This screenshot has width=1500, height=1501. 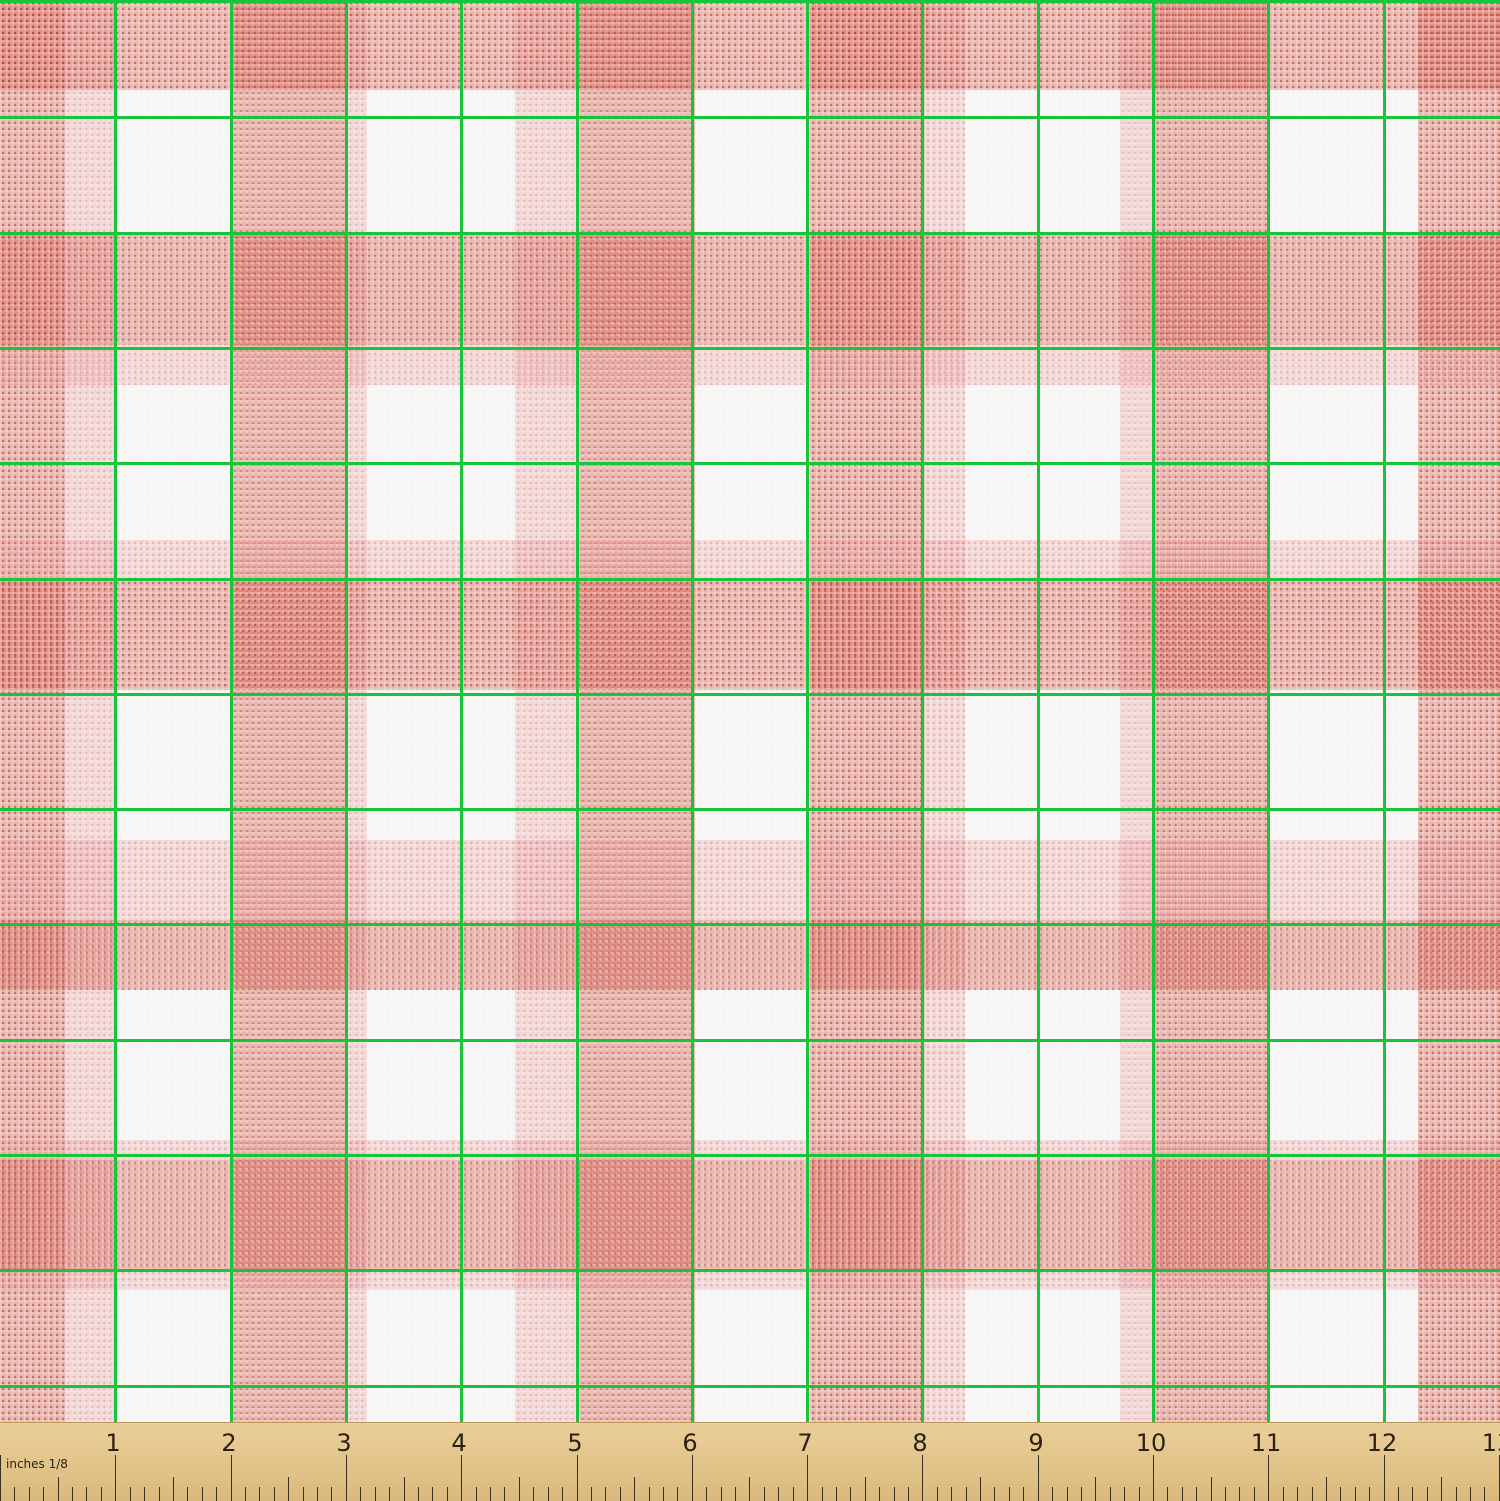 I want to click on ruler-number: 7, so click(x=805, y=1443).